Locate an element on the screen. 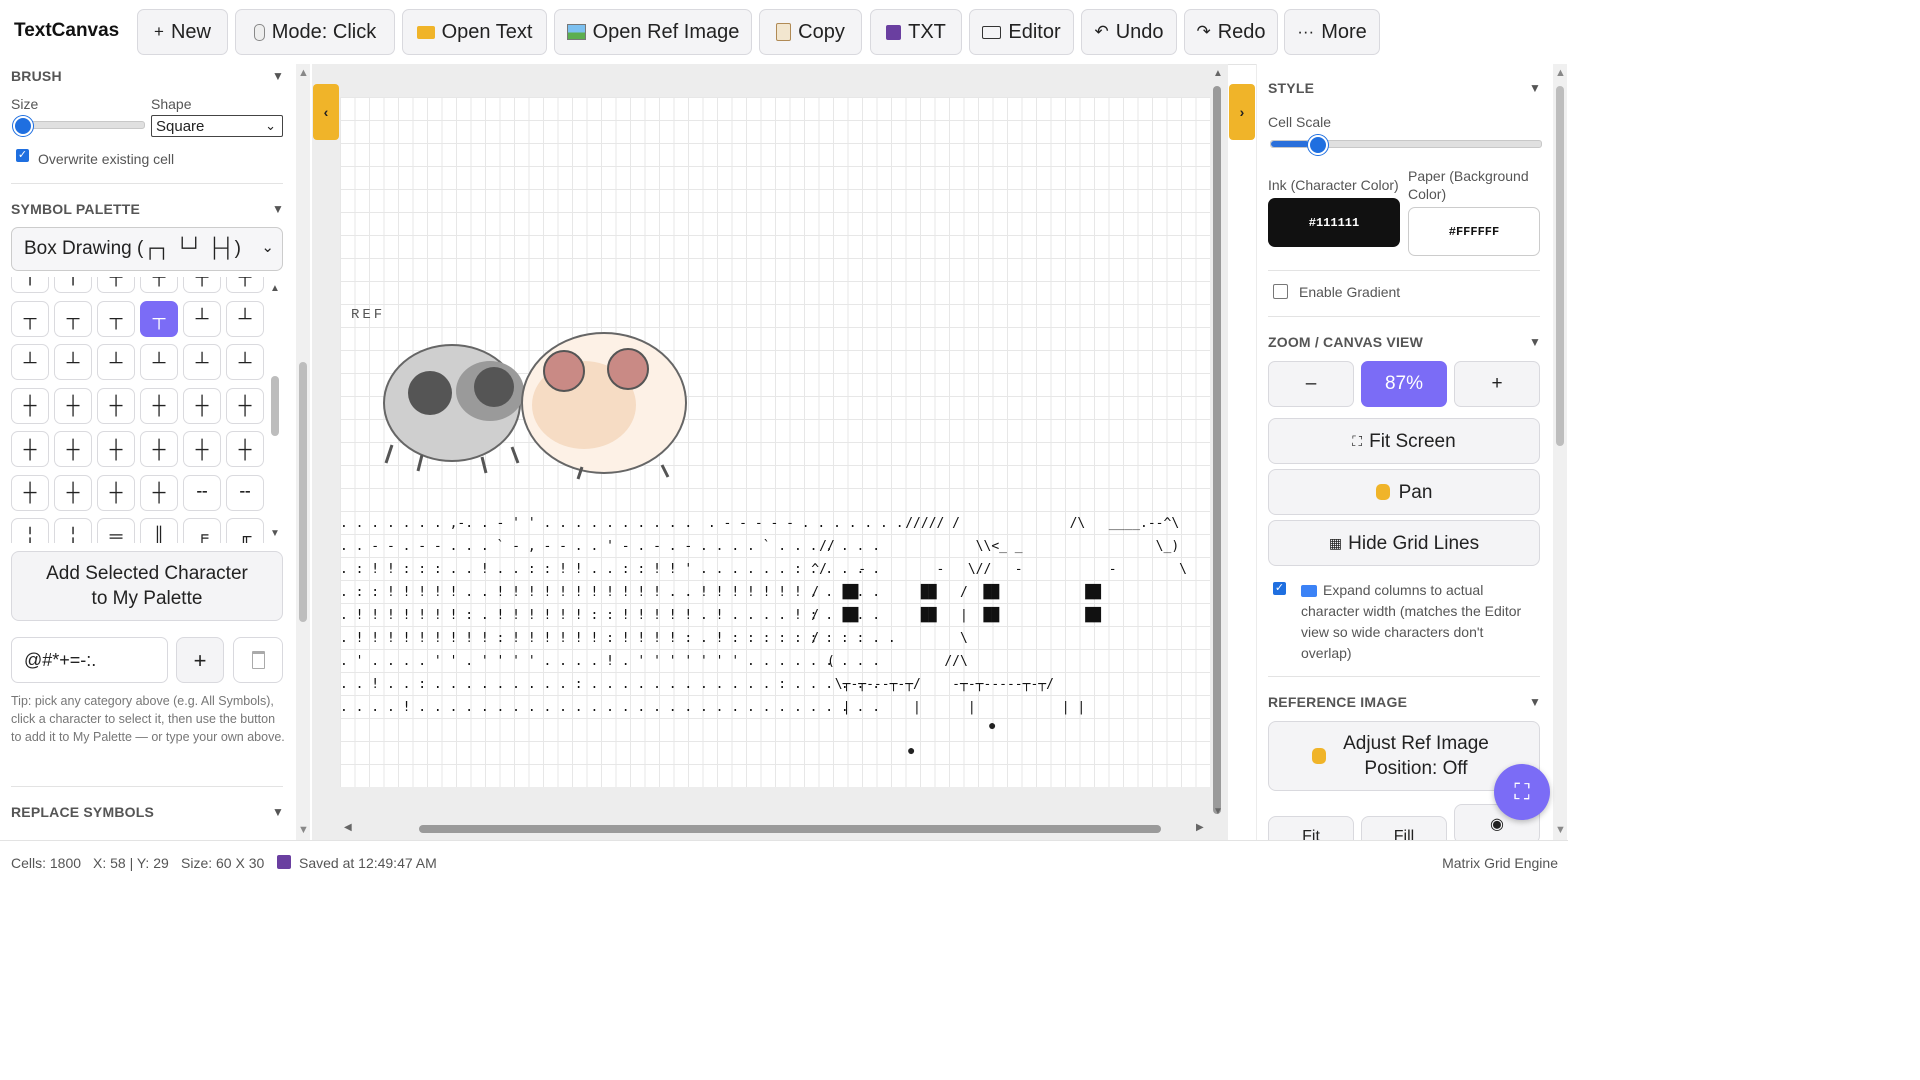  zoom-out-button: – is located at coordinates (1311, 384).